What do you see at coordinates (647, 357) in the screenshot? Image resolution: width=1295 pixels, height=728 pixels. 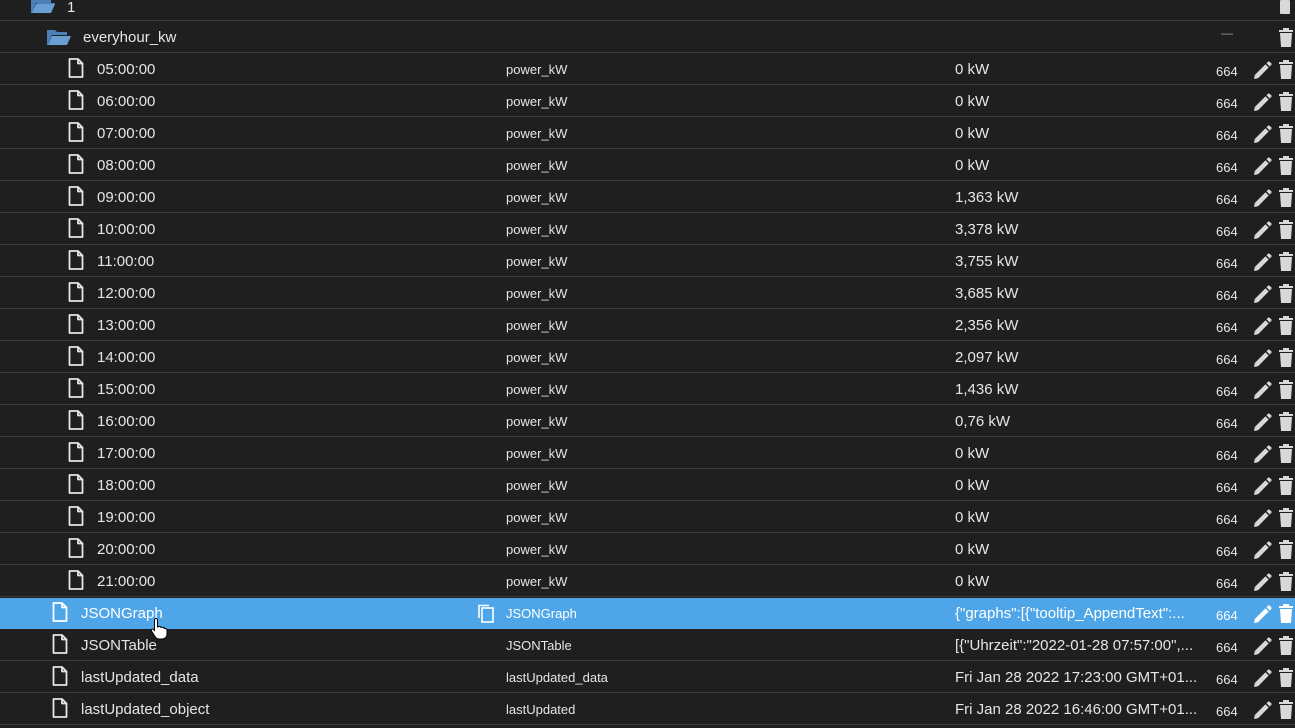 I see `table-row: 14:00:00 power_kW 2,097 kW 664` at bounding box center [647, 357].